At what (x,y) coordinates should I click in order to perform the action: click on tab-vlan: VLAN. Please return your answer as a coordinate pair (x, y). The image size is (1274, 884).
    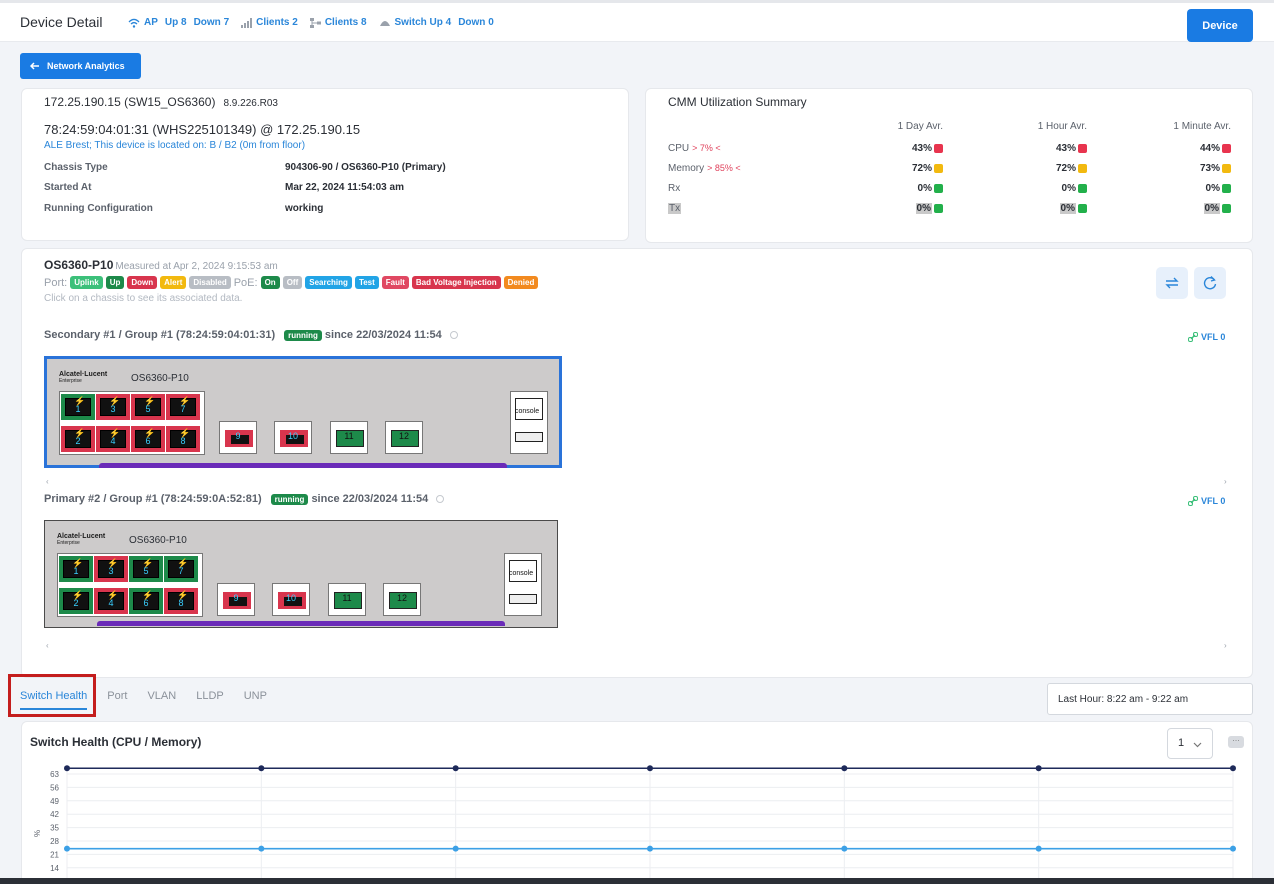
    Looking at the image, I should click on (161, 700).